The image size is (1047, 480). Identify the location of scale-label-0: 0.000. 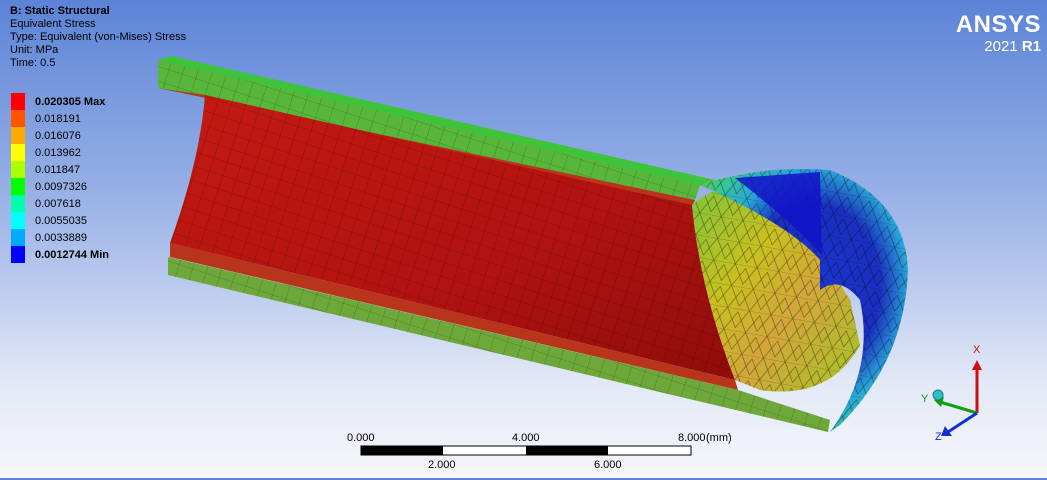
(361, 438).